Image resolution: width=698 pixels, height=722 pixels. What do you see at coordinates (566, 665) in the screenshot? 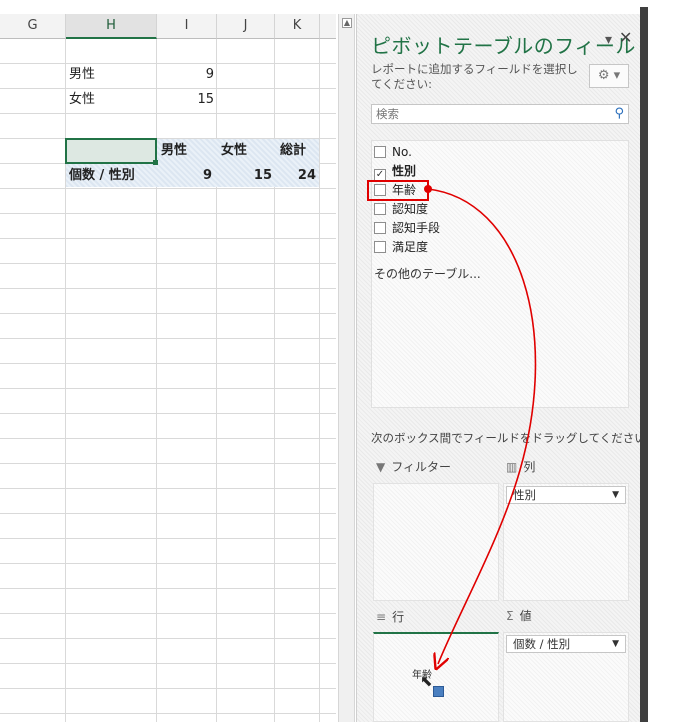
I see `values-area: Σ値 個数 / 性別 ▼` at bounding box center [566, 665].